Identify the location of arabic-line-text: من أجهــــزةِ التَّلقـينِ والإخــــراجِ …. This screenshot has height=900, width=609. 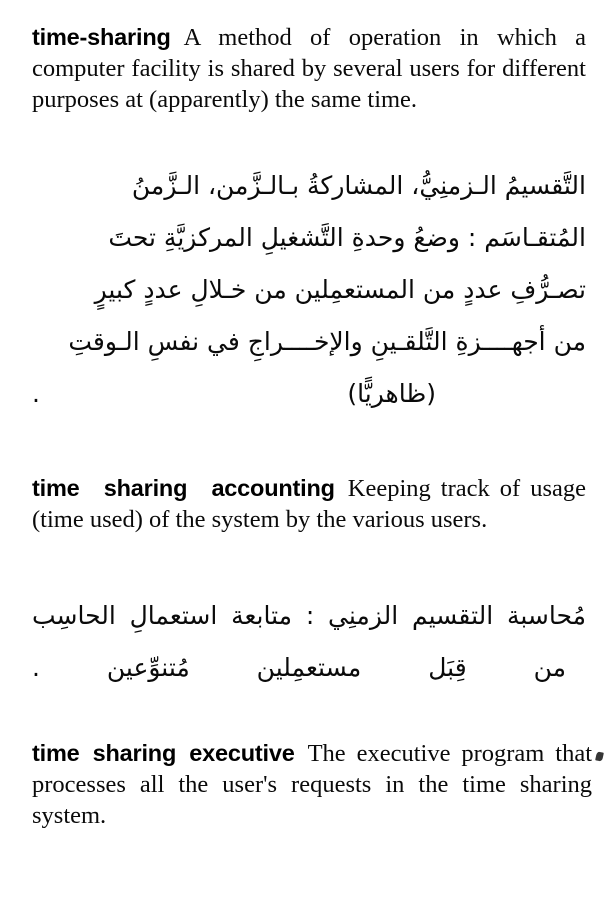
(327, 341).